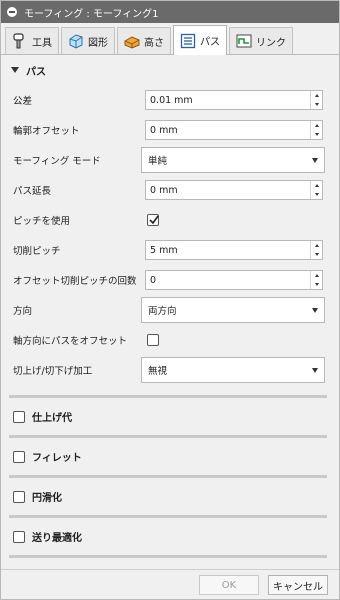  What do you see at coordinates (188, 40) in the screenshot?
I see `passes-icon` at bounding box center [188, 40].